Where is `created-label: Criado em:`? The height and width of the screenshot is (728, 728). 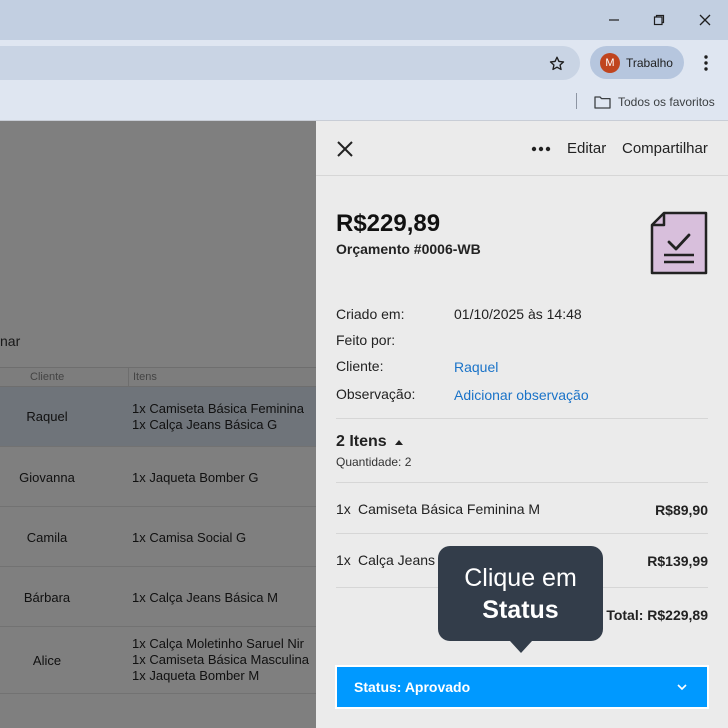
created-label: Criado em: is located at coordinates (370, 314).